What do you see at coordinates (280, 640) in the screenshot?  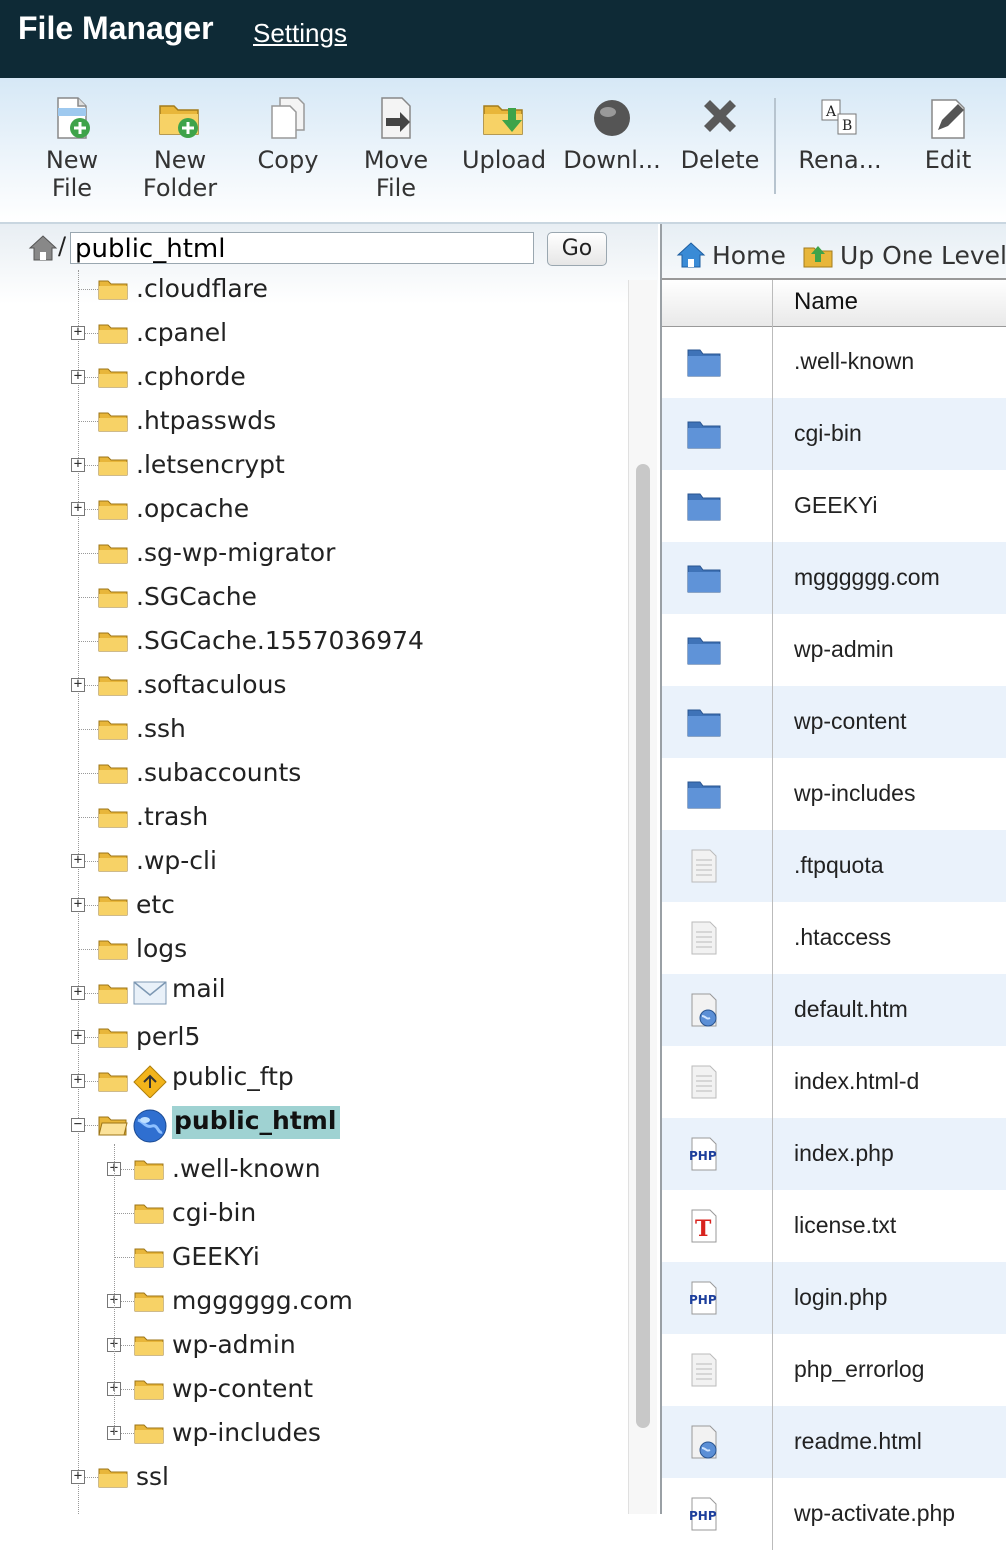 I see `tree-item-label: .SGCache.1557036974` at bounding box center [280, 640].